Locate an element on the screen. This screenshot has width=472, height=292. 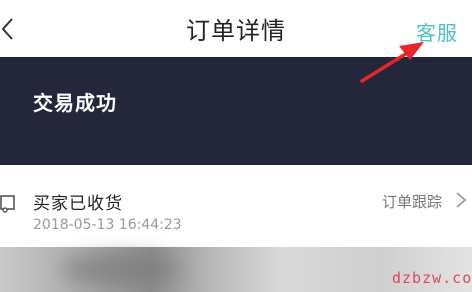
blurred-shape is located at coordinates (120, 270).